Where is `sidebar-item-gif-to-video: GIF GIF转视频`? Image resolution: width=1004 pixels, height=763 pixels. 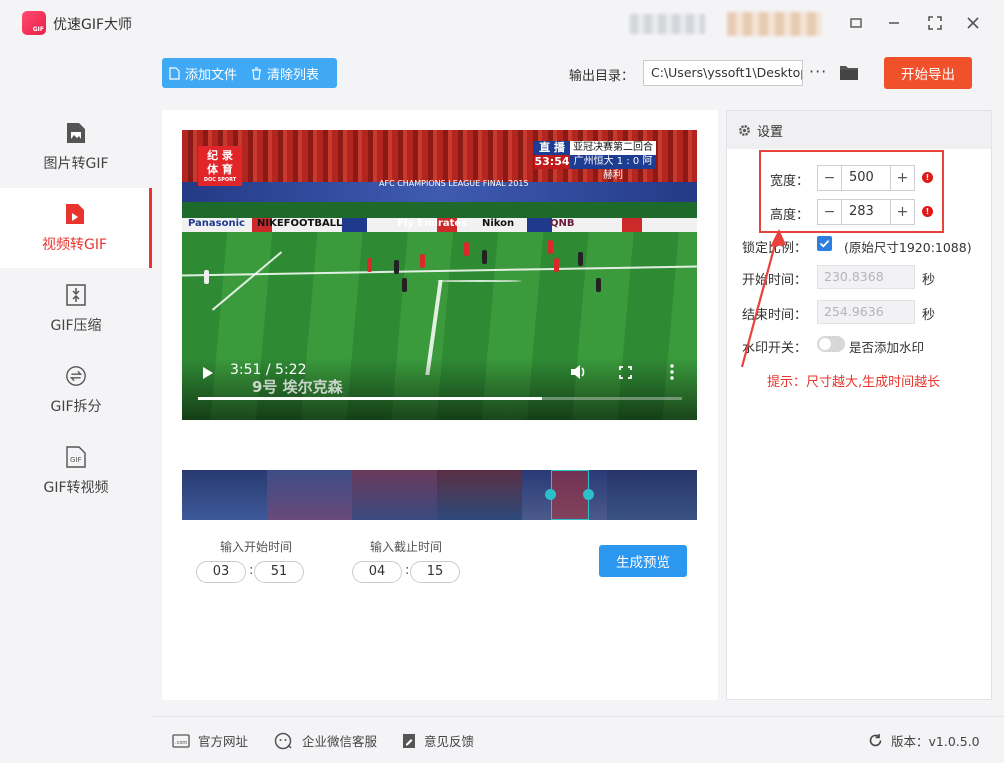 sidebar-item-gif-to-video: GIF GIF转视频 is located at coordinates (76, 471).